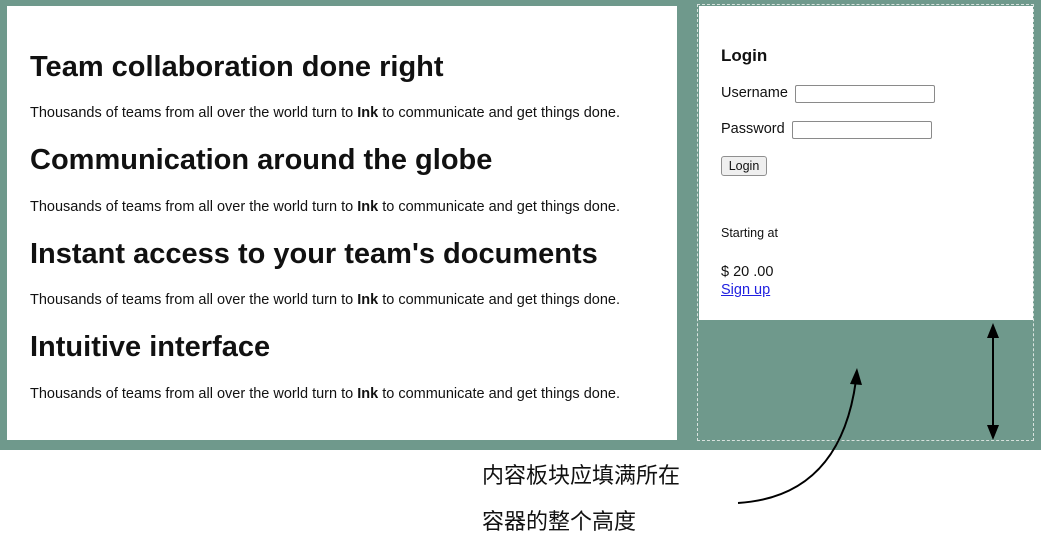 The height and width of the screenshot is (543, 1041). What do you see at coordinates (799, 436) in the screenshot?
I see `callout-arrow-icon` at bounding box center [799, 436].